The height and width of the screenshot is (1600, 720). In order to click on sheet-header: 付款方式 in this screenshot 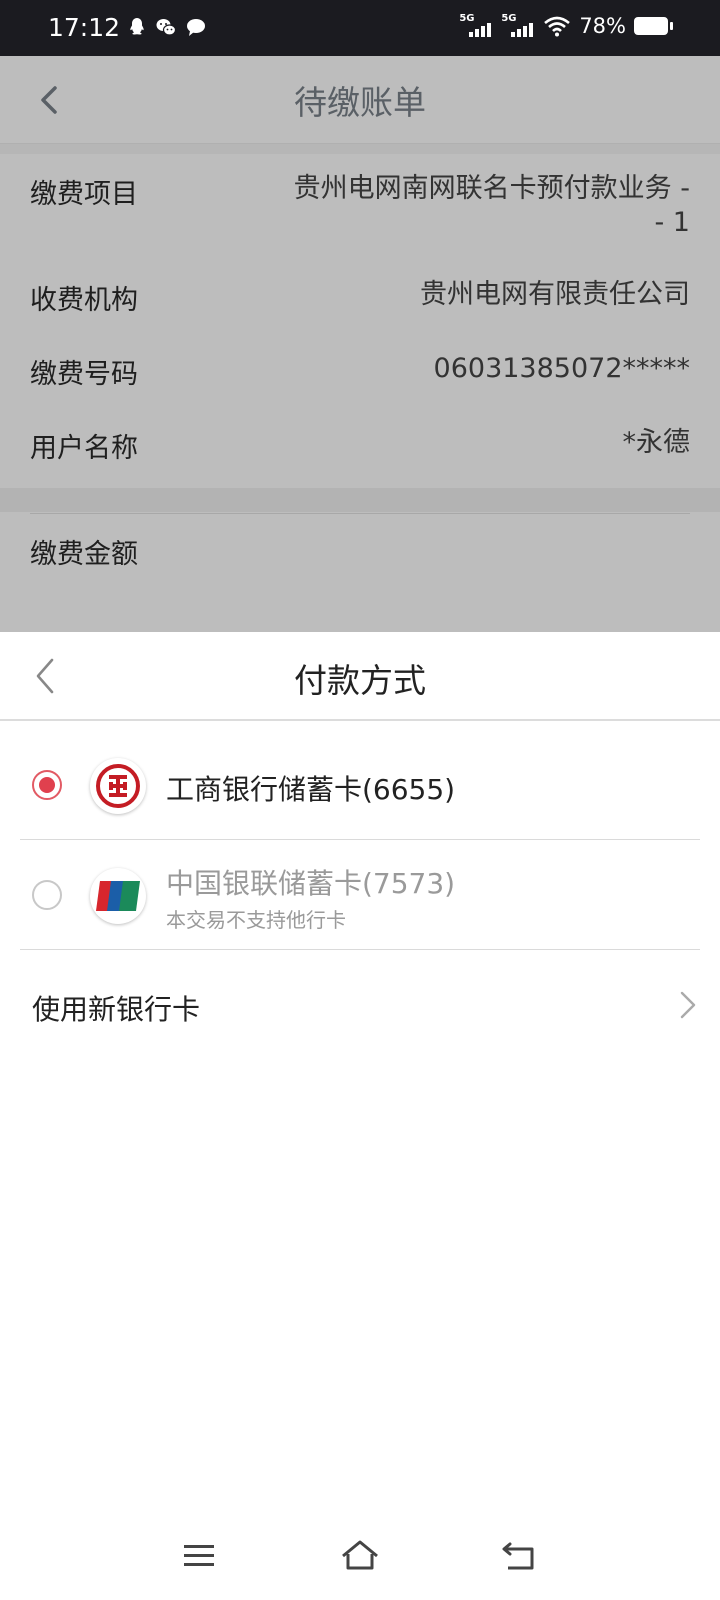, I will do `click(360, 676)`.